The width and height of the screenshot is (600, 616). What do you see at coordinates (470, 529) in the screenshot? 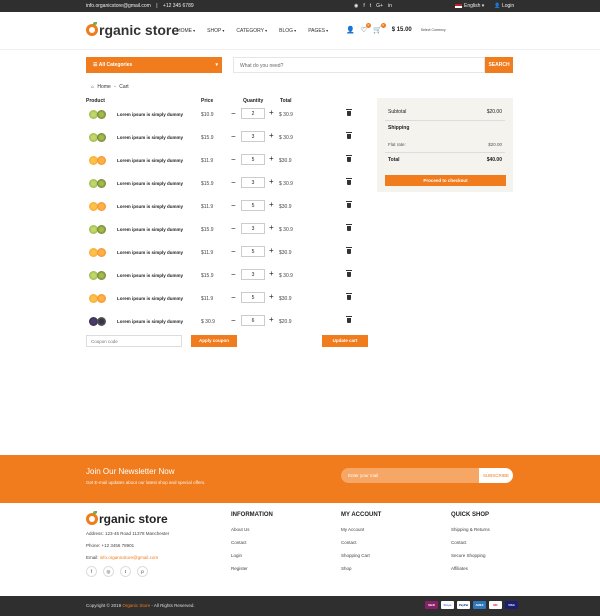
I see `footer-link: Shipping & Returns` at bounding box center [470, 529].